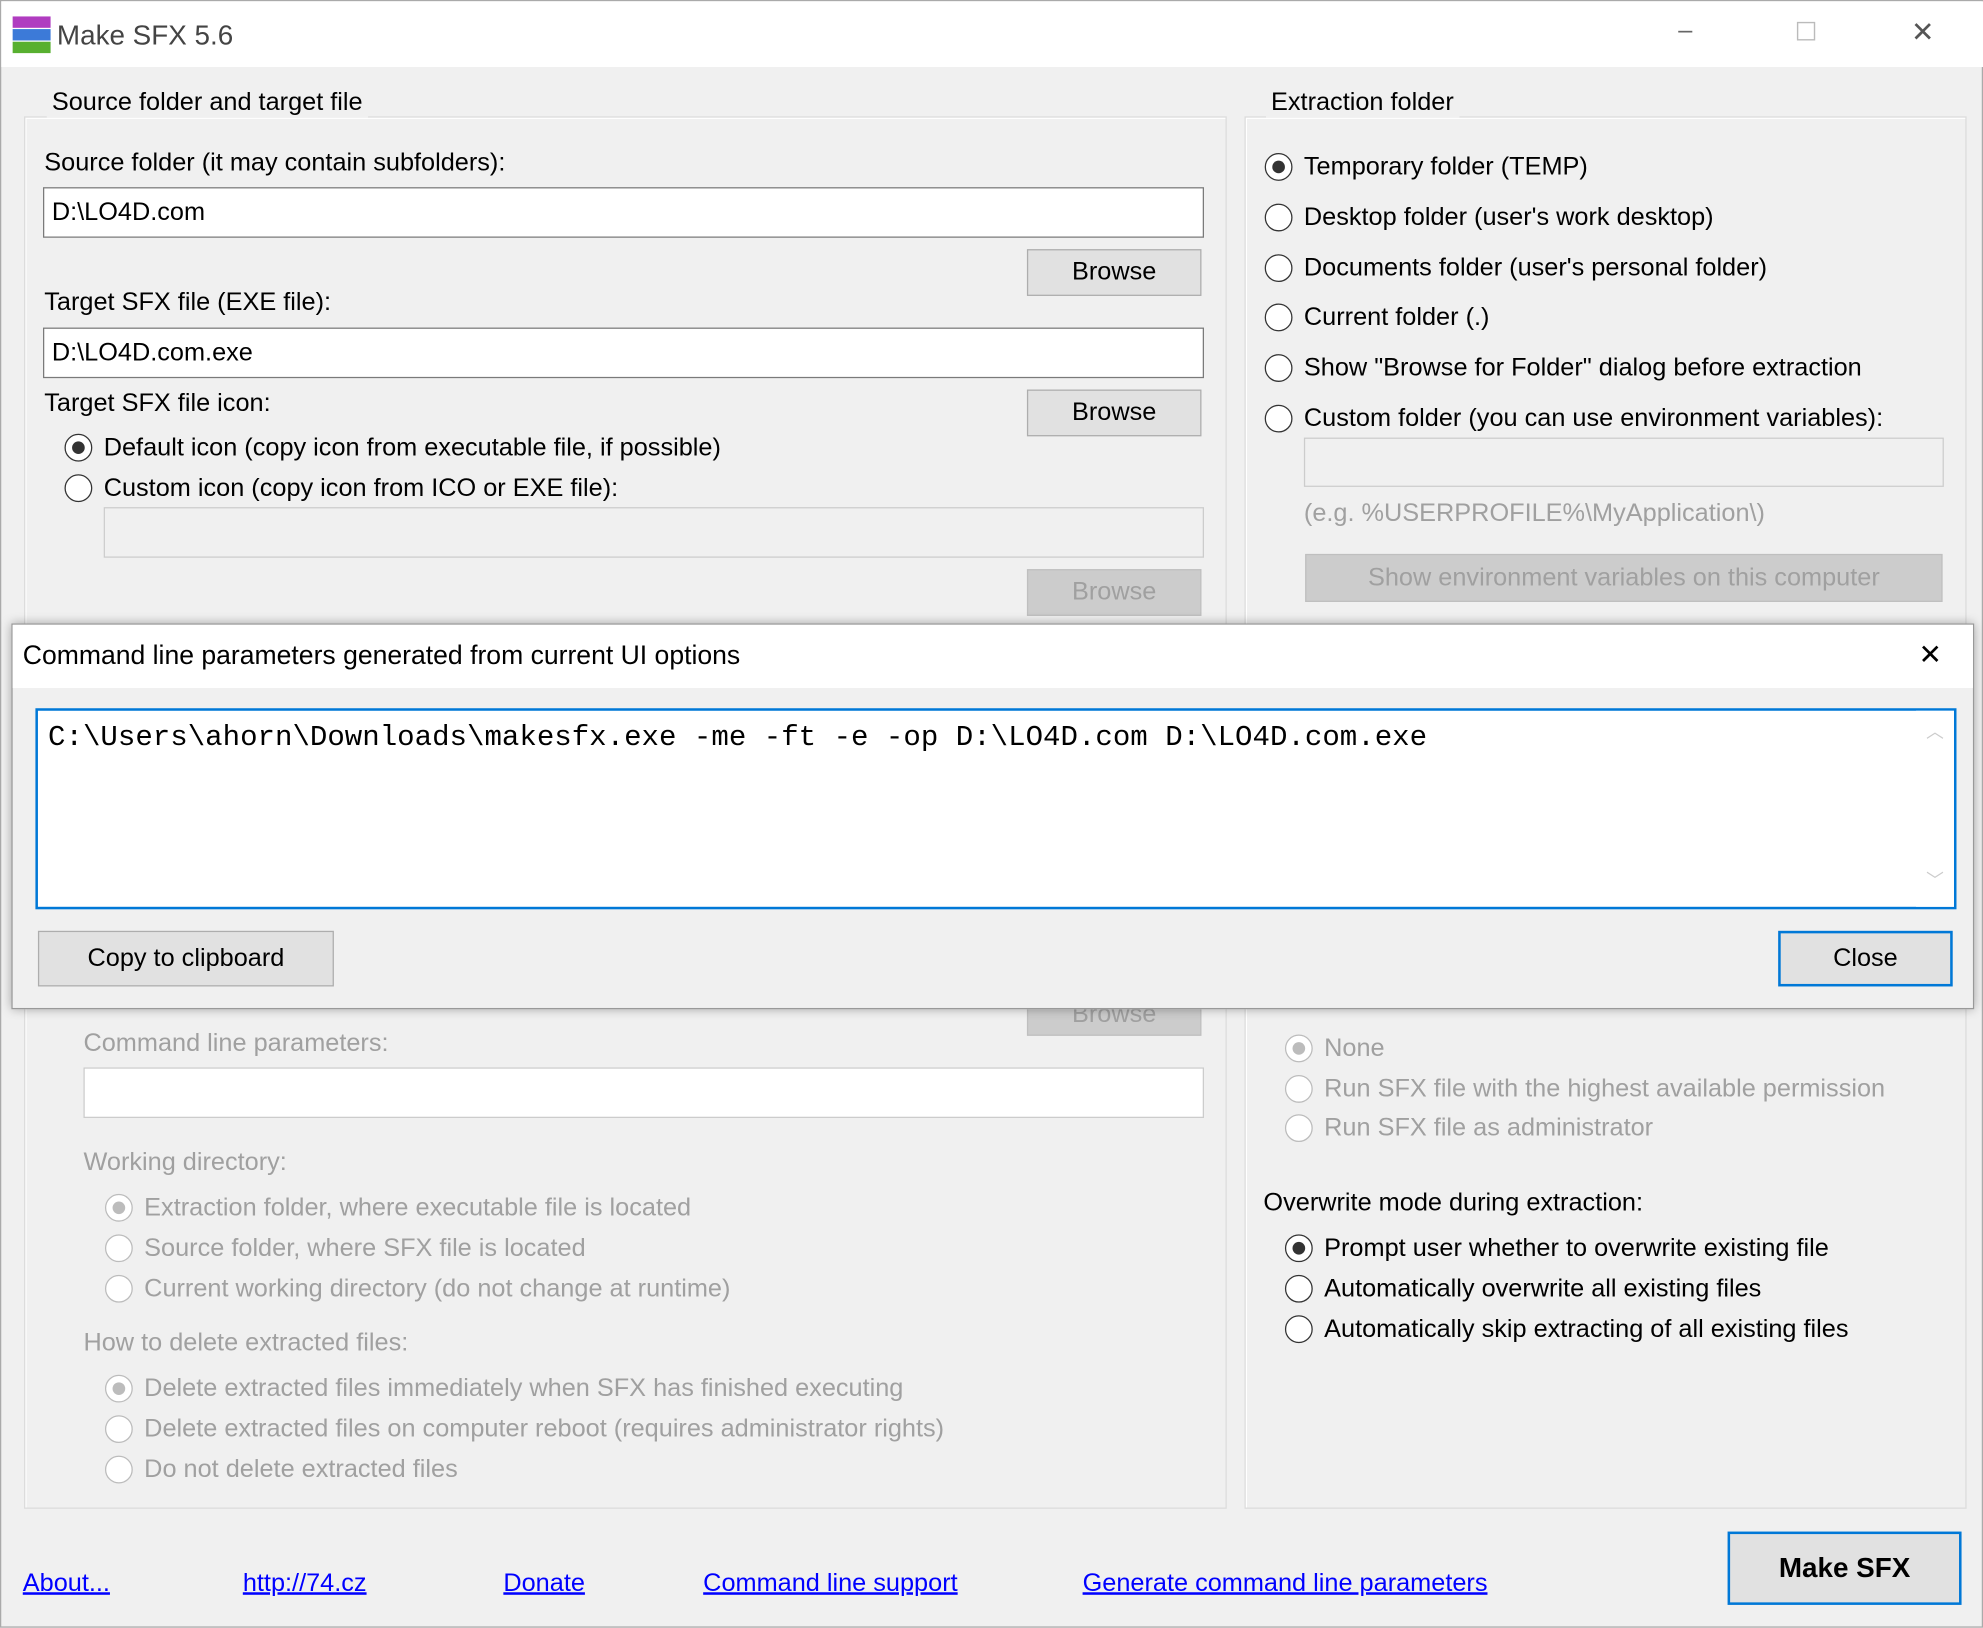 Image resolution: width=1983 pixels, height=1628 pixels. I want to click on cmd-params-label: Command line parameters:, so click(236, 1043).